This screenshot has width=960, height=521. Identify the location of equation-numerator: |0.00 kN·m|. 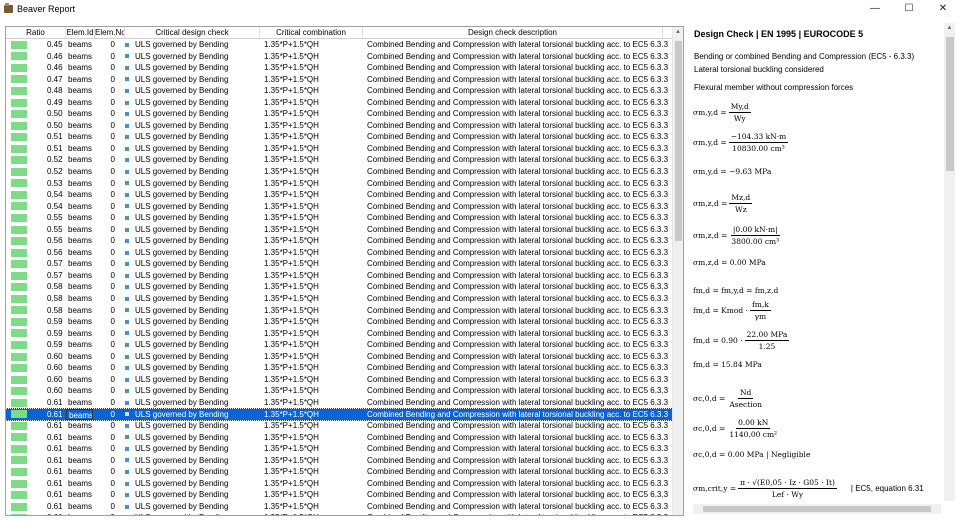
(755, 230).